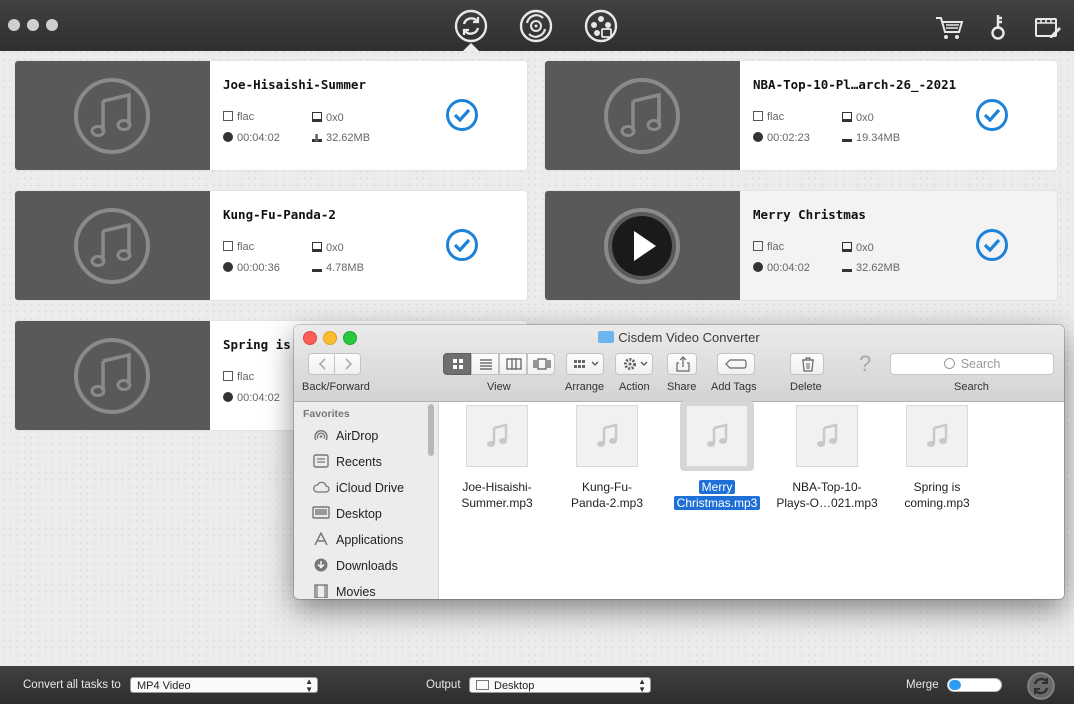 Image resolution: width=1074 pixels, height=704 pixels. What do you see at coordinates (321, 435) in the screenshot?
I see `airdrop-icon` at bounding box center [321, 435].